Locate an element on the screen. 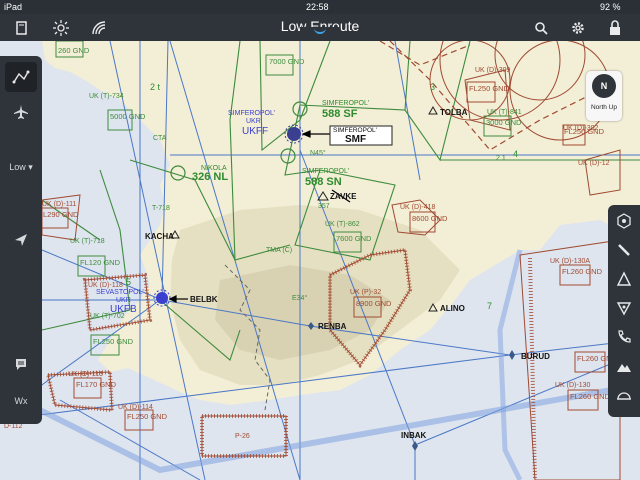  location-arrow-icon is located at coordinates (21, 240).